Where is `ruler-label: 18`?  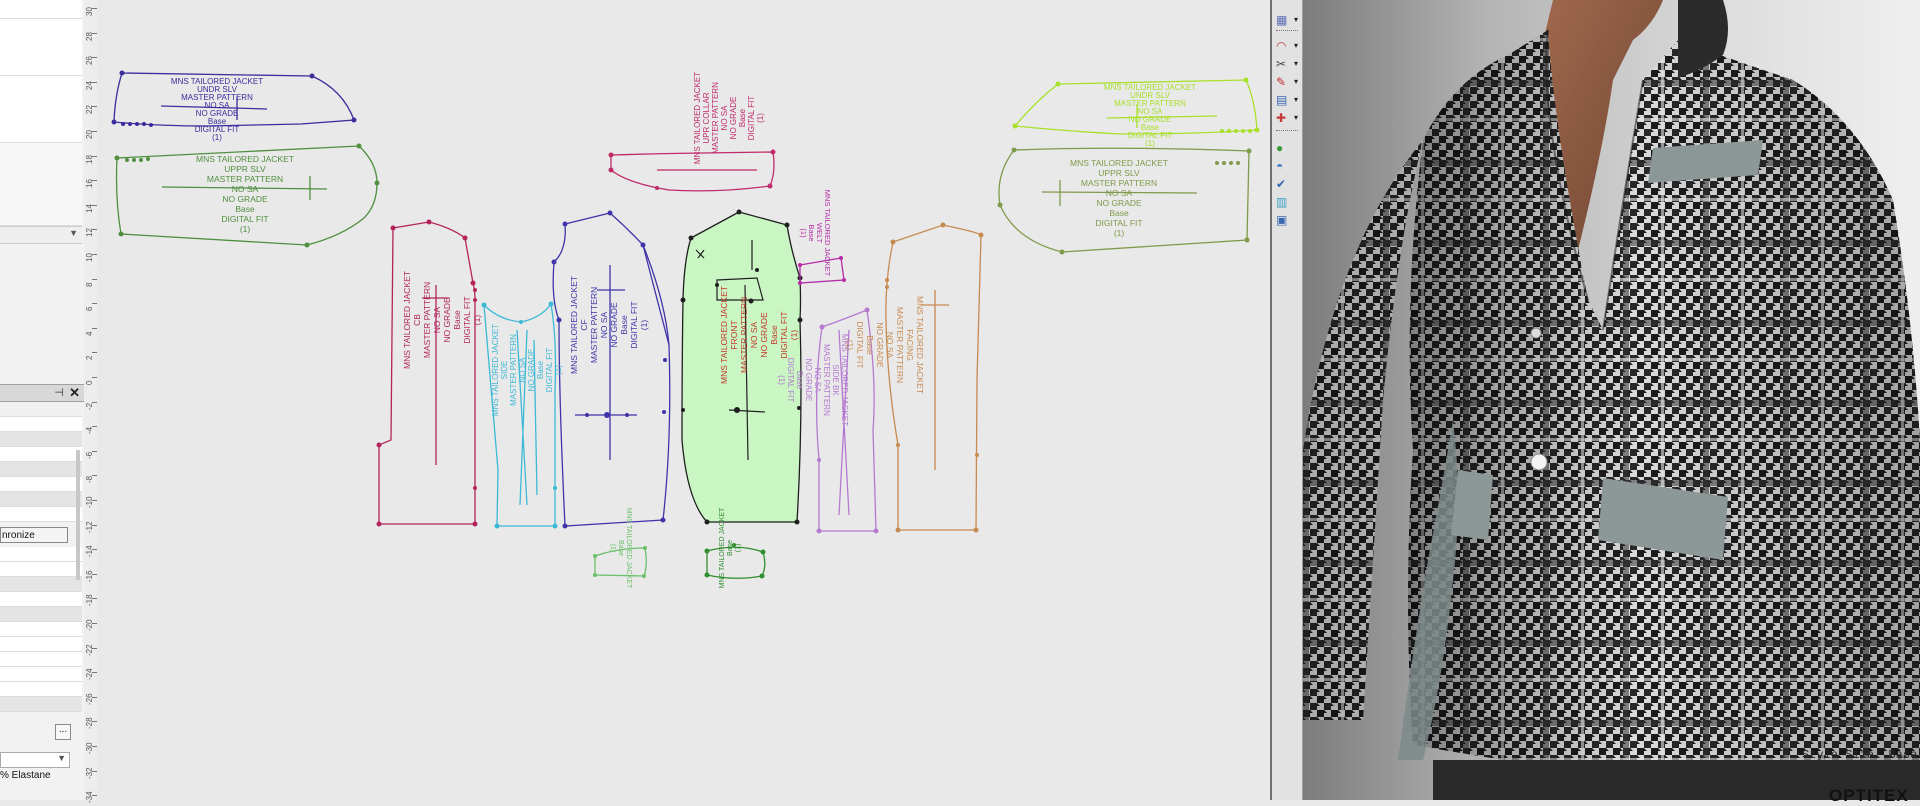
ruler-label: 18 is located at coordinates (89, 159).